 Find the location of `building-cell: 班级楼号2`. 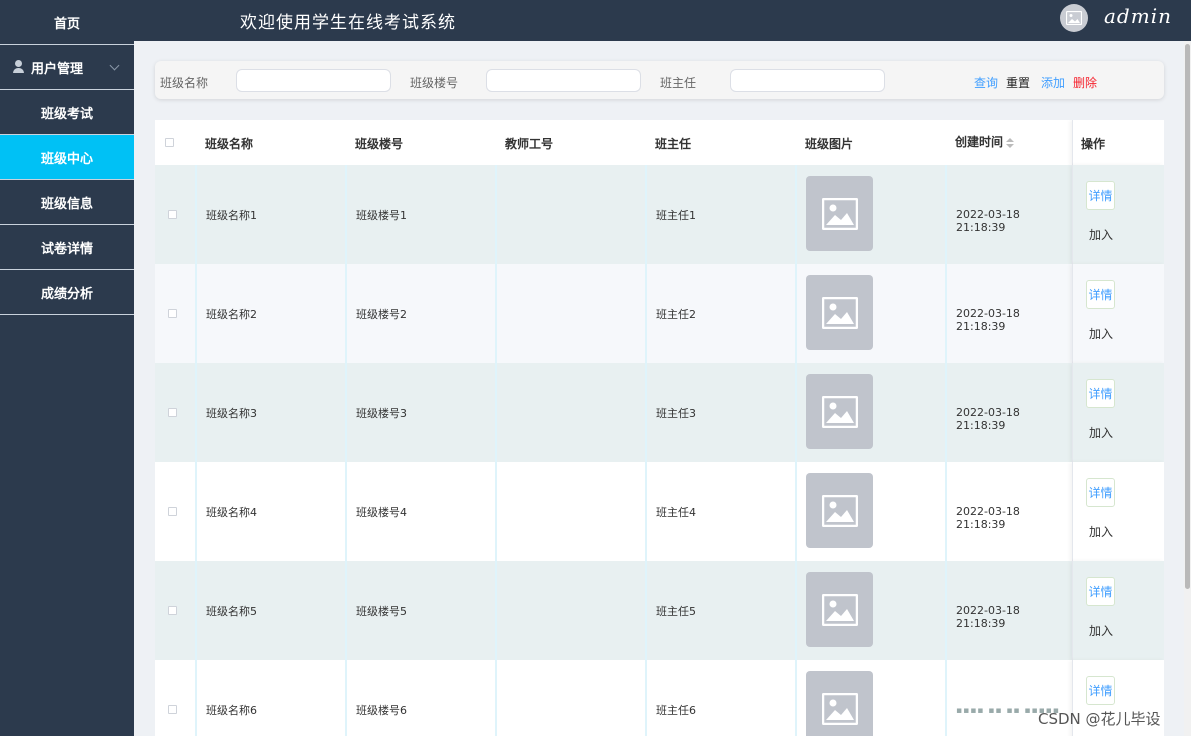

building-cell: 班级楼号2 is located at coordinates (422, 313).